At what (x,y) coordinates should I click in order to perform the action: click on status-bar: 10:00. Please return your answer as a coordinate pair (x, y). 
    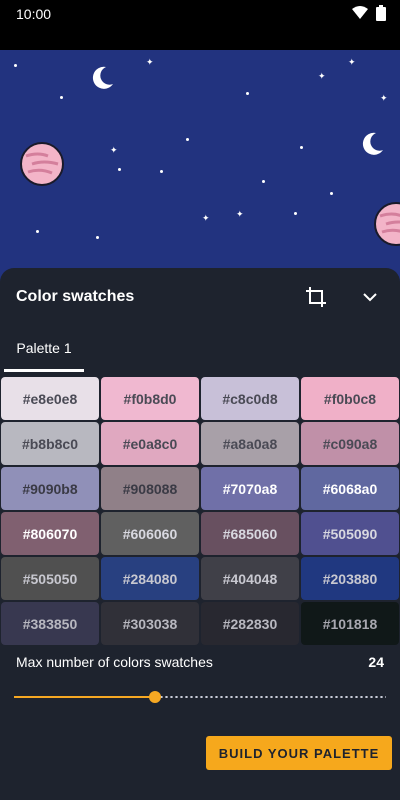
    Looking at the image, I should click on (200, 14).